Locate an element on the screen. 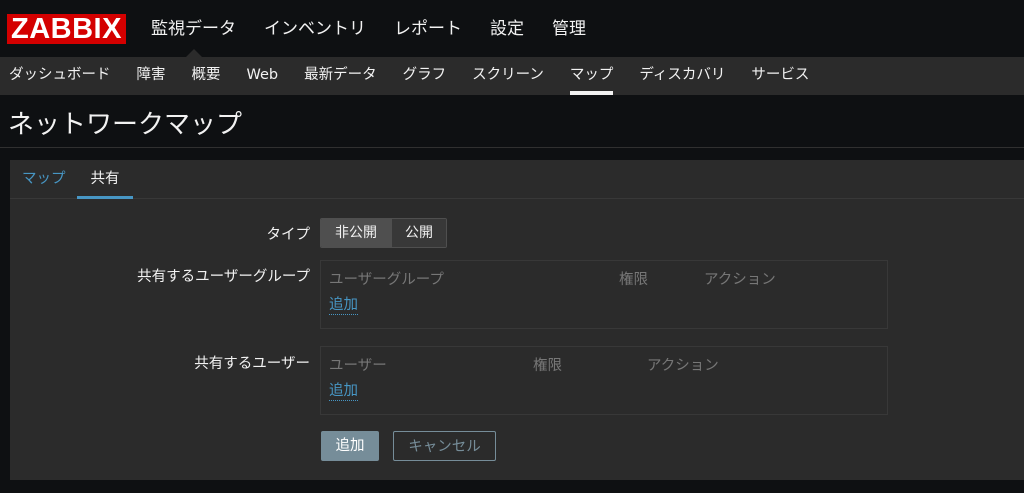 This screenshot has width=1024, height=493. submenu-overview: 概要 is located at coordinates (206, 76).